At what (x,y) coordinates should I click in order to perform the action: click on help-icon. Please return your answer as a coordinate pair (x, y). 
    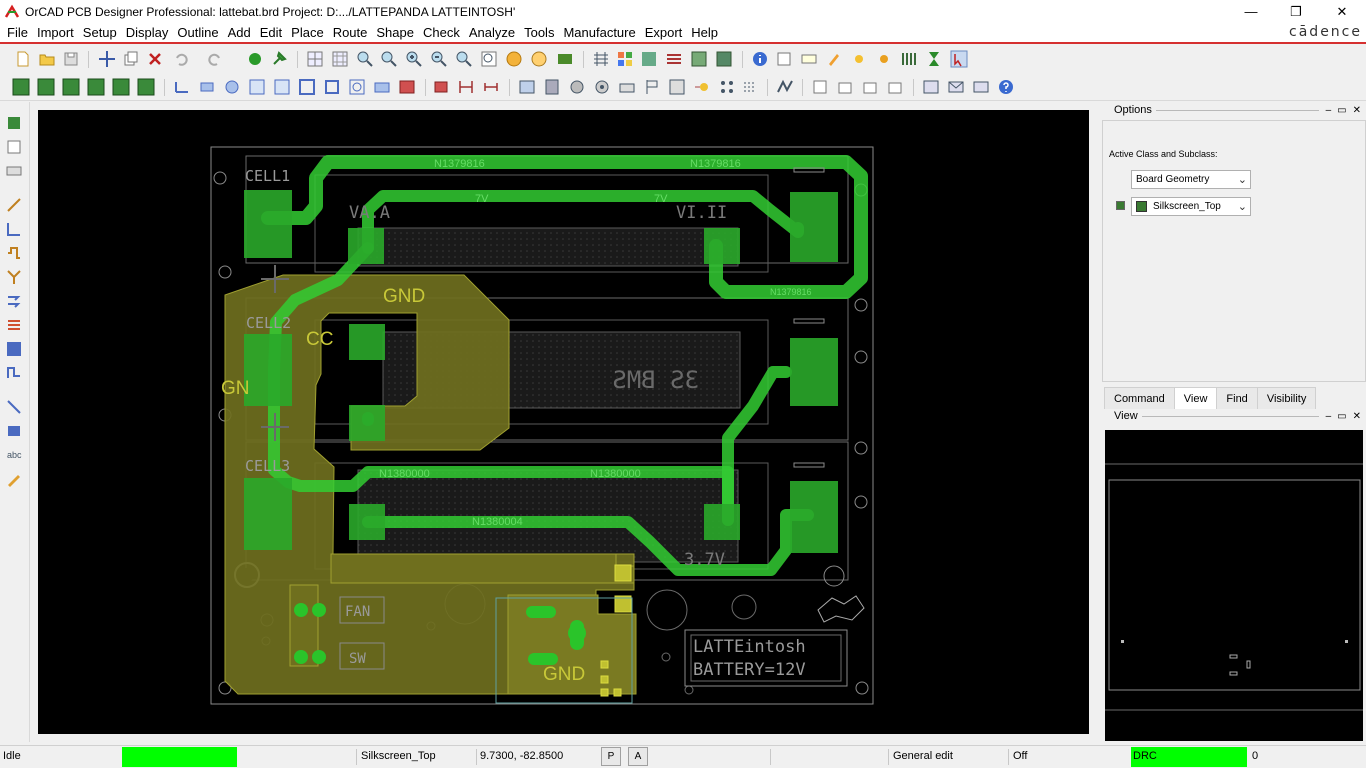
    Looking at the image, I should click on (1006, 87).